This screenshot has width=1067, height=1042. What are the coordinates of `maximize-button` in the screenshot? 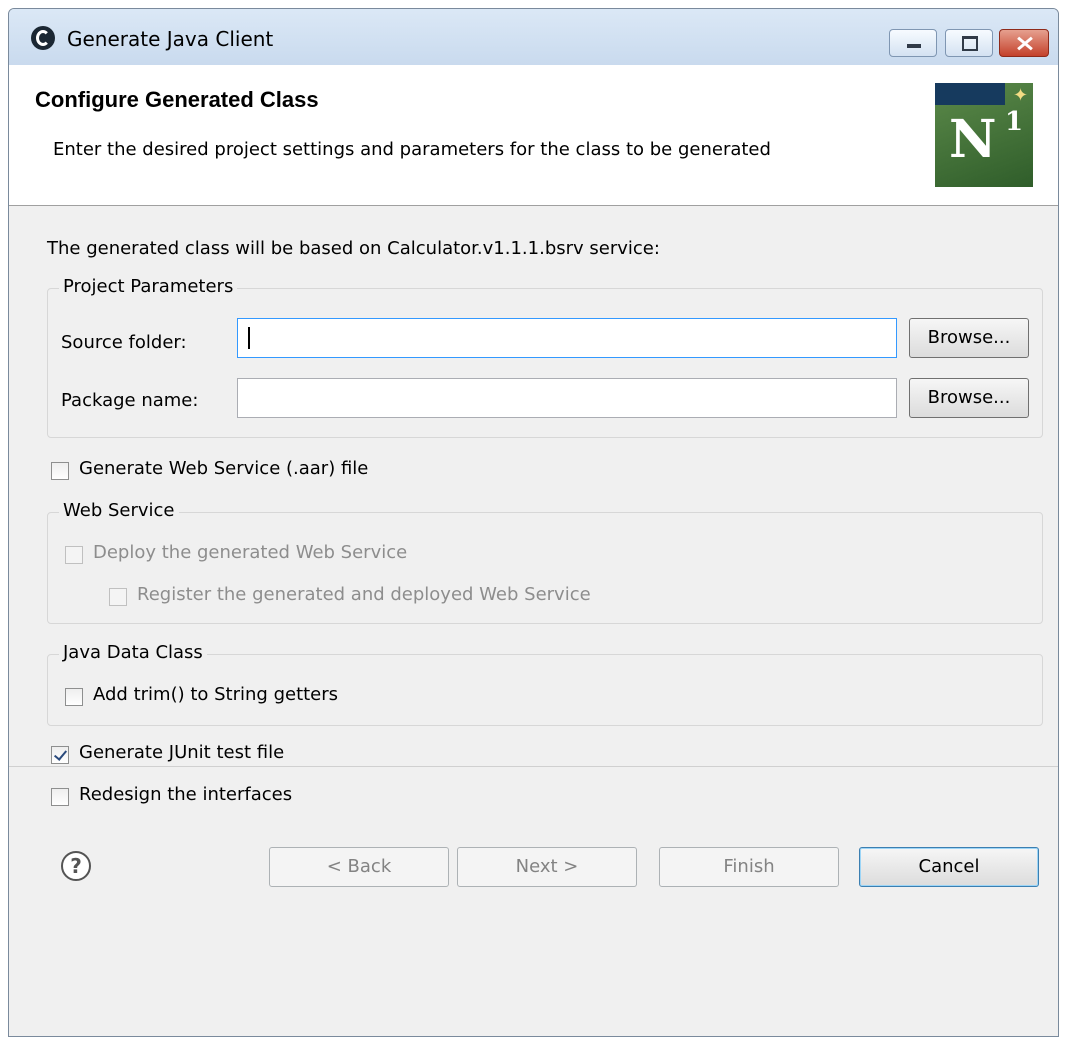 It's located at (969, 43).